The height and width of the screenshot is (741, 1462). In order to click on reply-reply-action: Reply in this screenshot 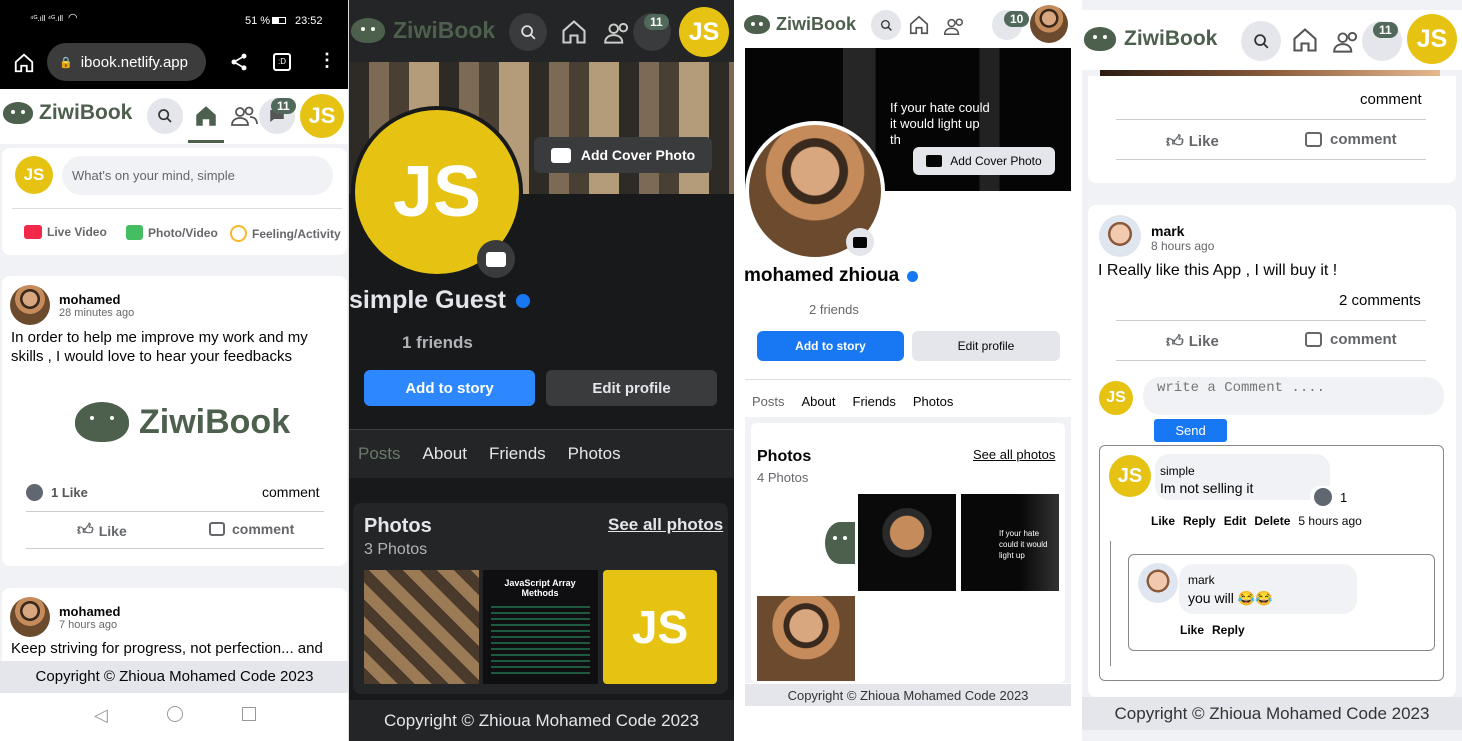, I will do `click(1228, 630)`.